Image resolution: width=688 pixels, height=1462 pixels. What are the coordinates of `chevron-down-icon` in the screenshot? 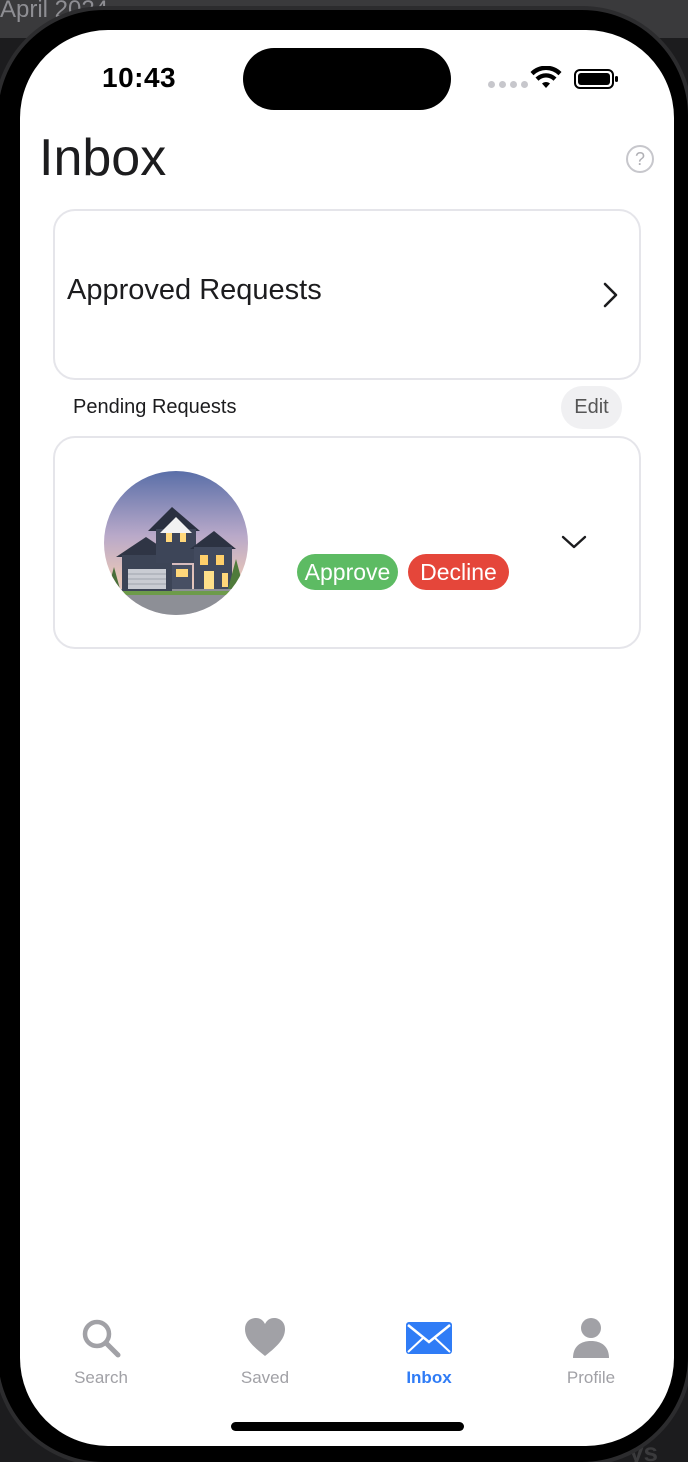 It's located at (574, 542).